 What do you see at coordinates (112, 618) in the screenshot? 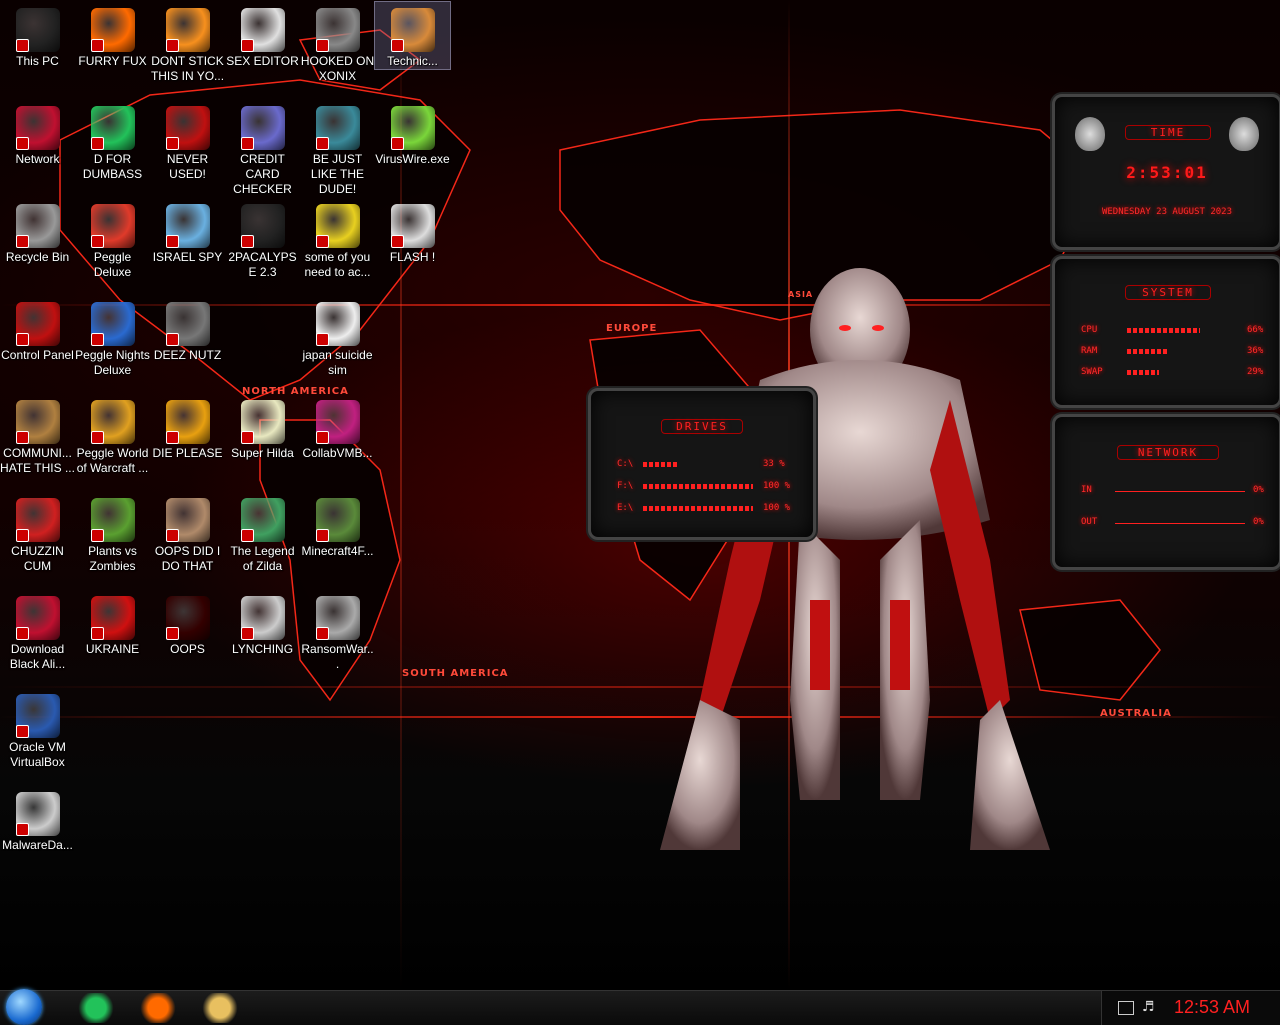
I see `radiation-icon` at bounding box center [112, 618].